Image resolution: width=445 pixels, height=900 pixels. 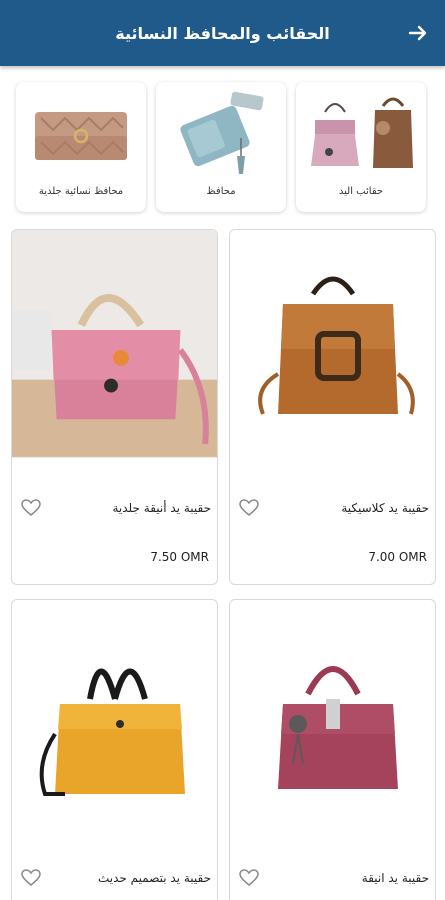 What do you see at coordinates (154, 878) in the screenshot?
I see `product-name: حقيبة يد بتصميم حديث` at bounding box center [154, 878].